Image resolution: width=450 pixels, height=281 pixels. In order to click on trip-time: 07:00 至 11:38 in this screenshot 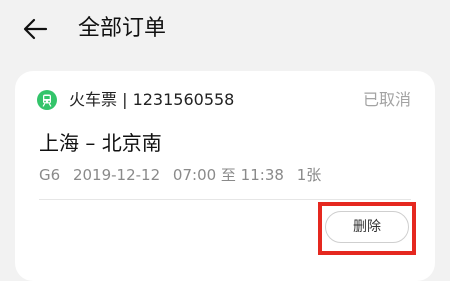, I will do `click(228, 175)`.